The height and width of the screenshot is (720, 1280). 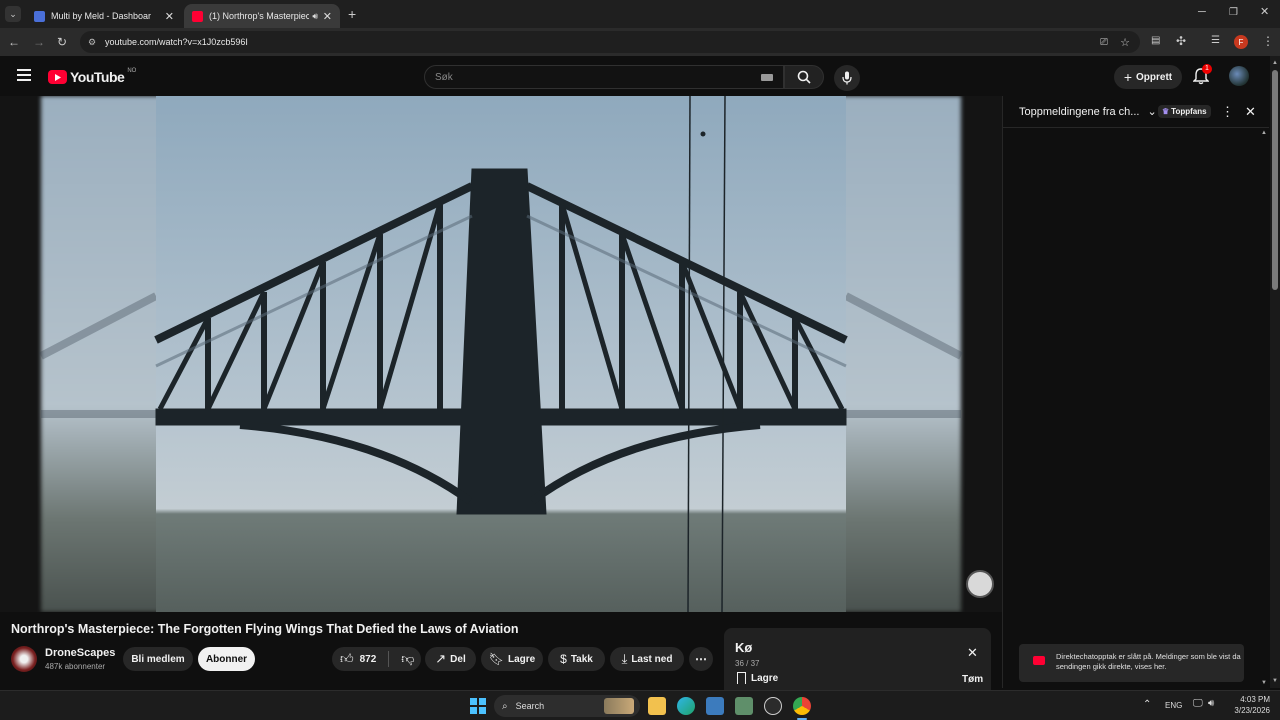 I want to click on top-fans-badge: ♛ Toppfans, so click(x=1184, y=111).